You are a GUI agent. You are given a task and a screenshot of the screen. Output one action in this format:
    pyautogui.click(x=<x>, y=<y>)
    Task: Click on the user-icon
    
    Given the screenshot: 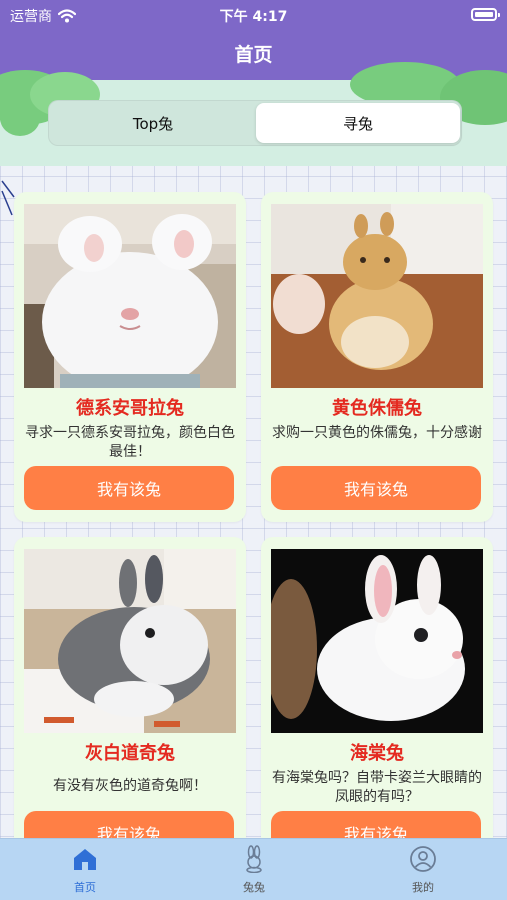 What is the action you would take?
    pyautogui.click(x=423, y=859)
    